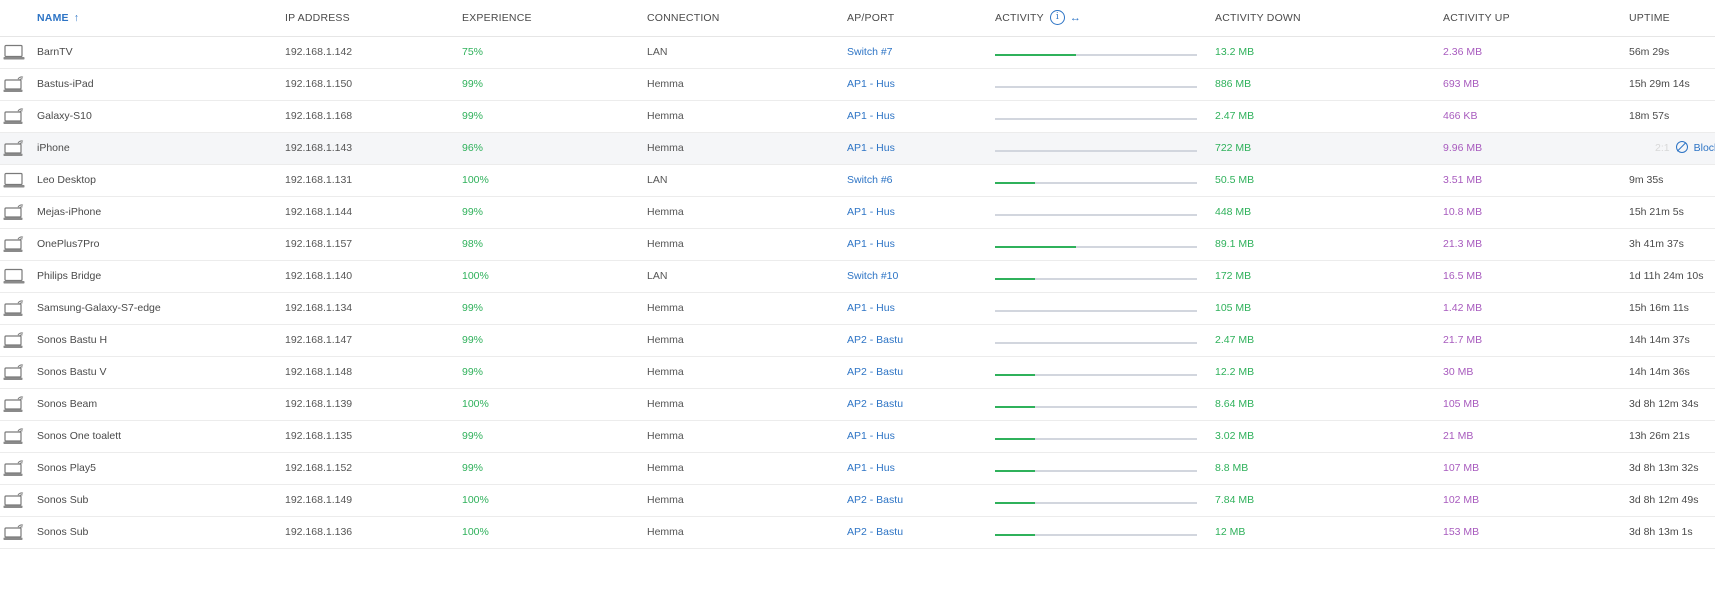 The width and height of the screenshot is (1715, 605). I want to click on client-uptime: 13h 26m 21s, so click(1659, 436).